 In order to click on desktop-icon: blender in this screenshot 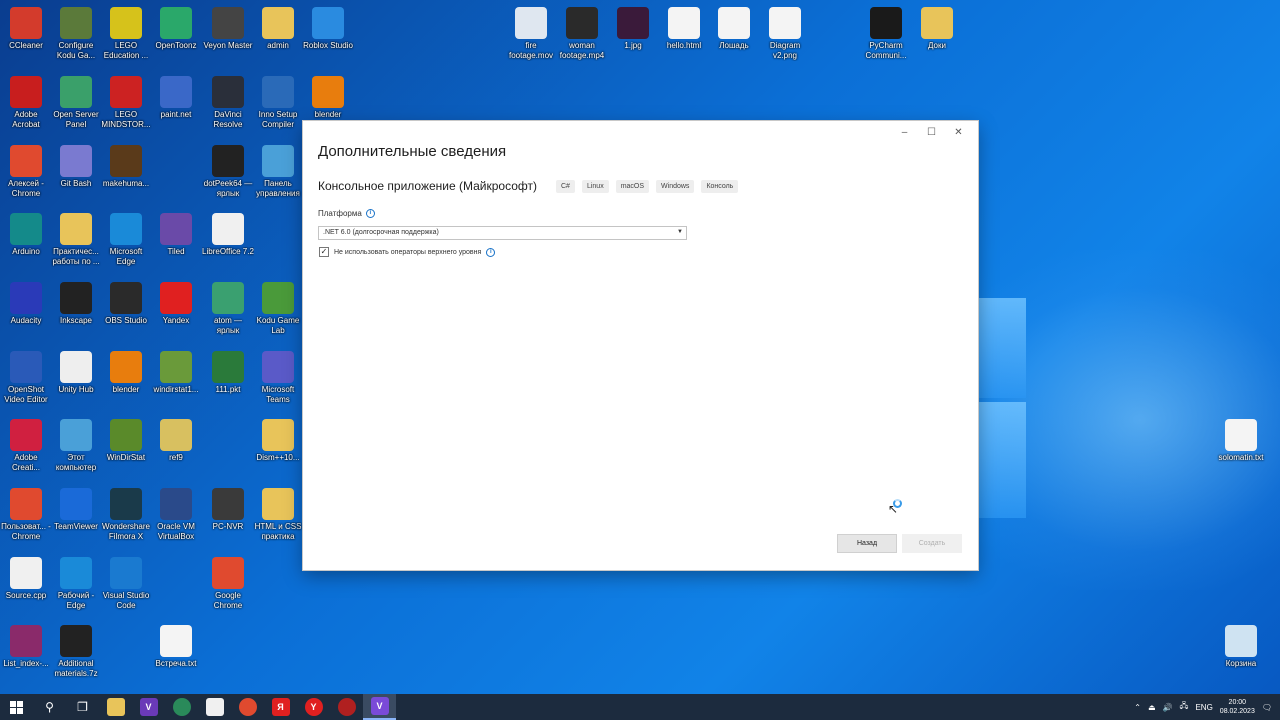, I will do `click(126, 376)`.